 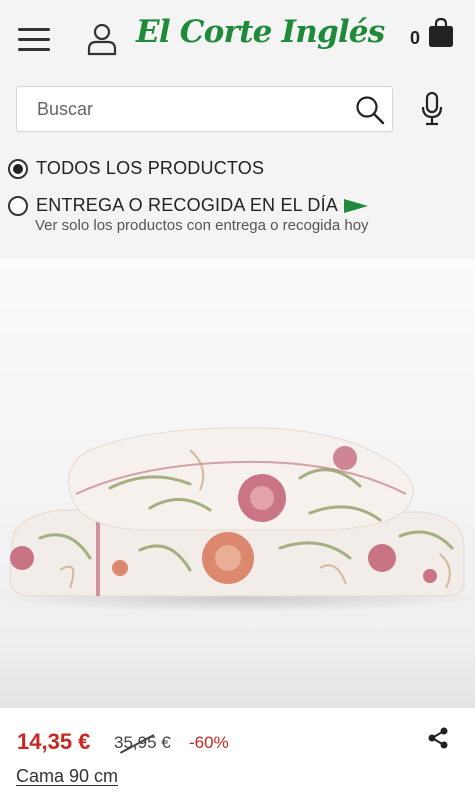 I want to click on product-info: 14,35 € 35,95 € -60% Cama 90 cm, so click(x=237, y=755).